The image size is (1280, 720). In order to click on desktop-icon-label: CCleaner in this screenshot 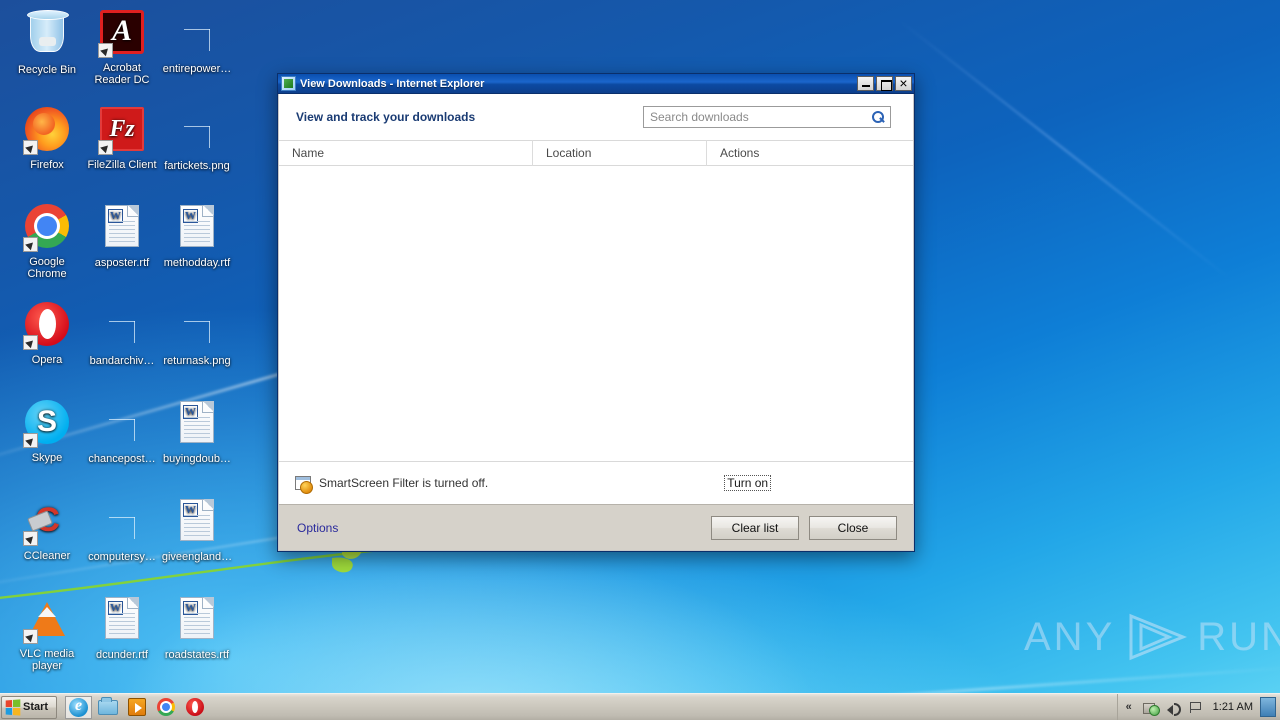, I will do `click(47, 556)`.